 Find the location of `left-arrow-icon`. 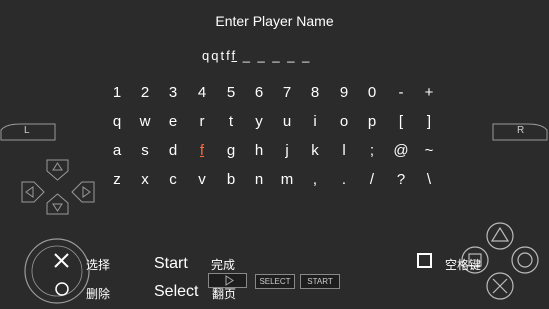

left-arrow-icon is located at coordinates (29, 192).